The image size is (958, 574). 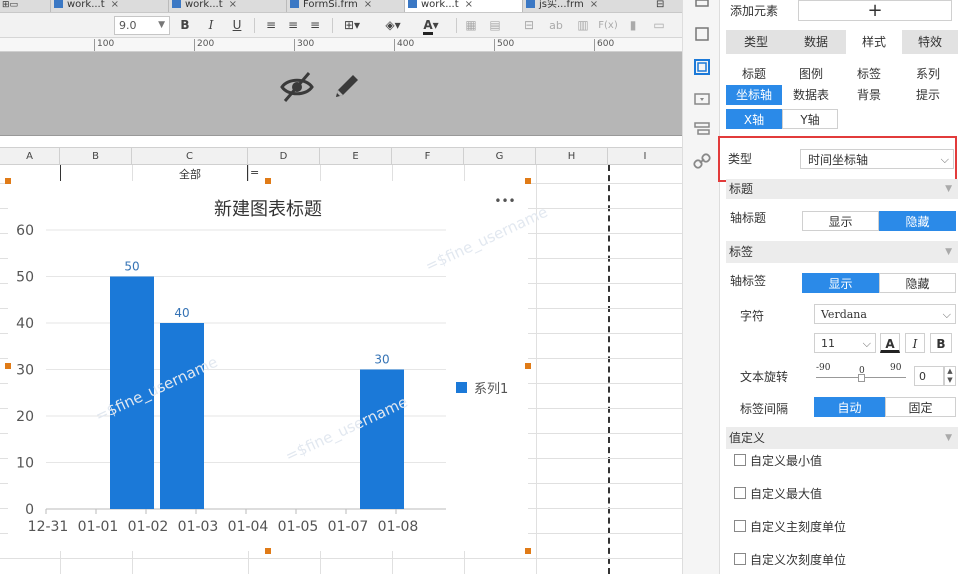 What do you see at coordinates (754, 95) in the screenshot?
I see `subtab-axis: 坐标轴` at bounding box center [754, 95].